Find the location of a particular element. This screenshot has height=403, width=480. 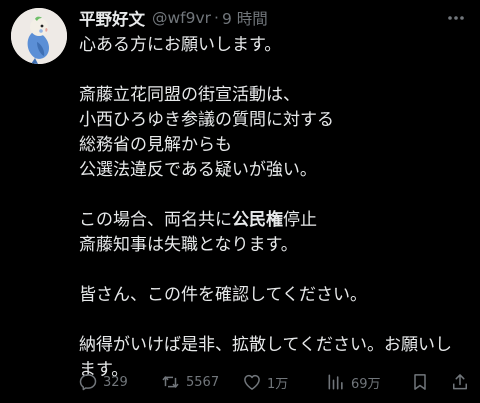

tweet-text-segment: 停止 is located at coordinates (300, 220).